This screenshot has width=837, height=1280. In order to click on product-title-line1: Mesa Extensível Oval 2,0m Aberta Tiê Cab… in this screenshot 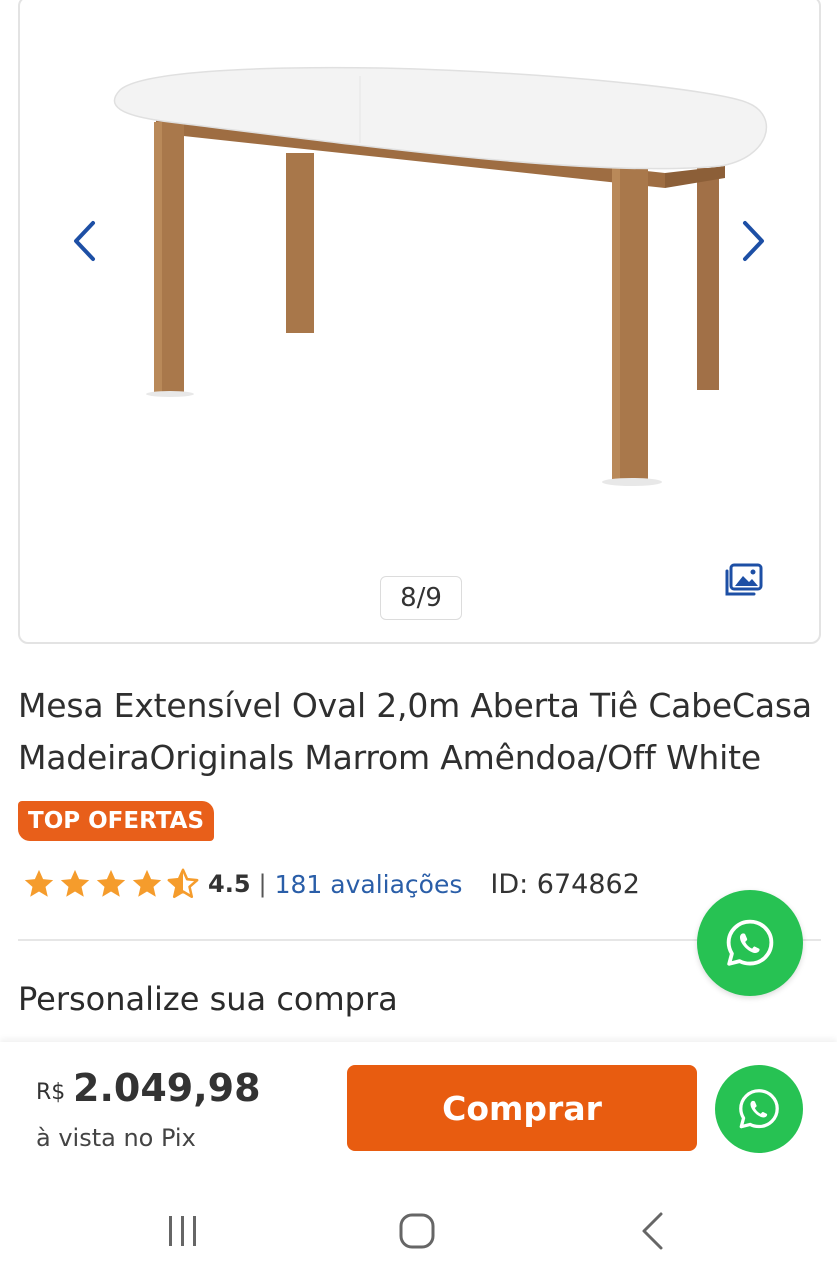, I will do `click(415, 705)`.